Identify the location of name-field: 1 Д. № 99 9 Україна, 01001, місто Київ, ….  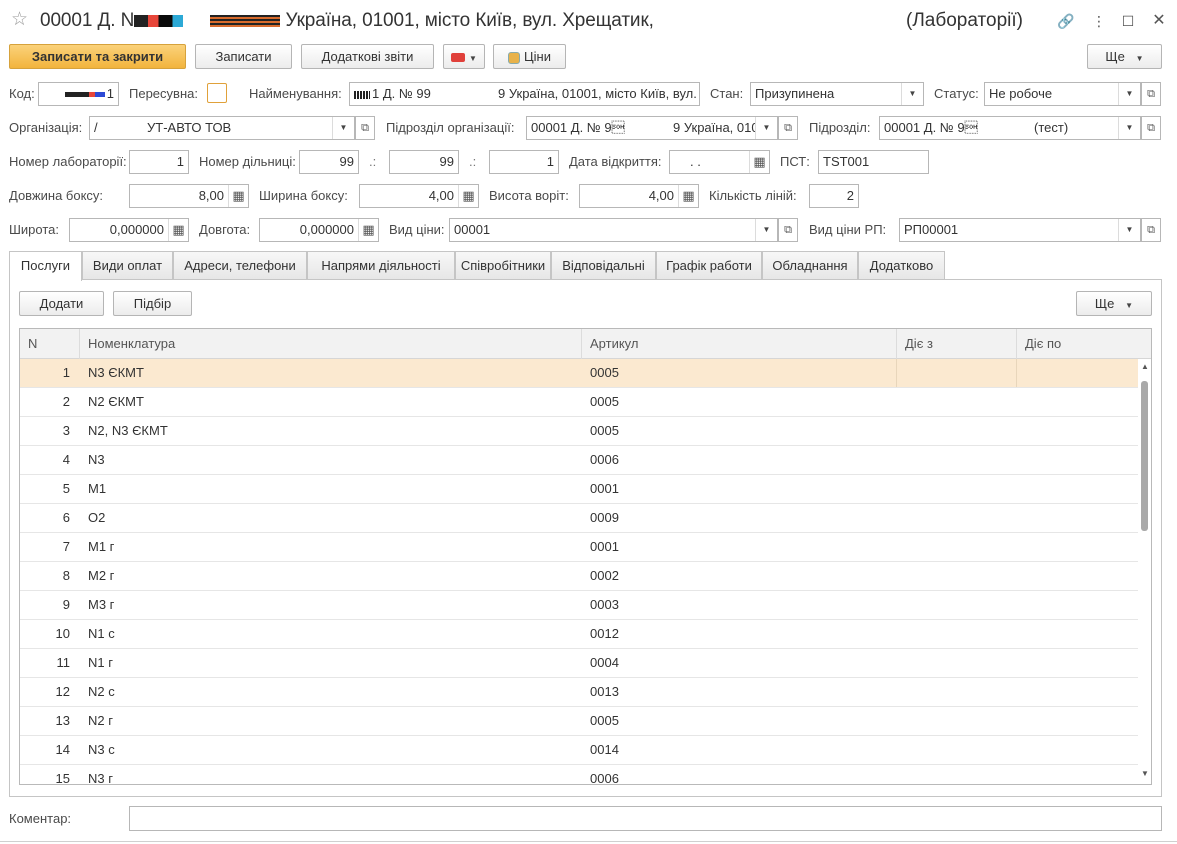
(524, 94).